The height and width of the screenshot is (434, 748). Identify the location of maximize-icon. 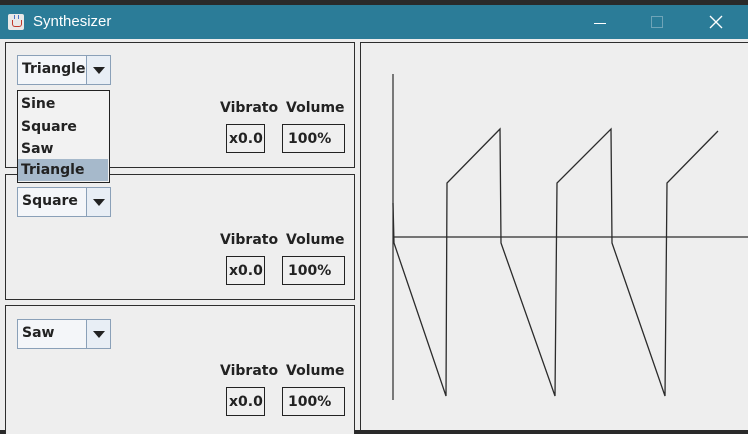
(657, 22).